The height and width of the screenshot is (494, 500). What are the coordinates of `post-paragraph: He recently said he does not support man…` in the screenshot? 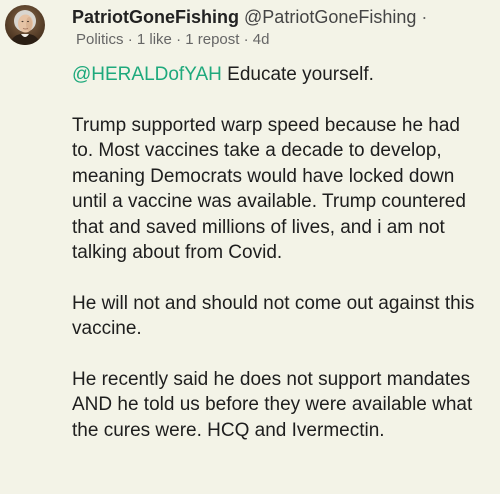 It's located at (272, 404).